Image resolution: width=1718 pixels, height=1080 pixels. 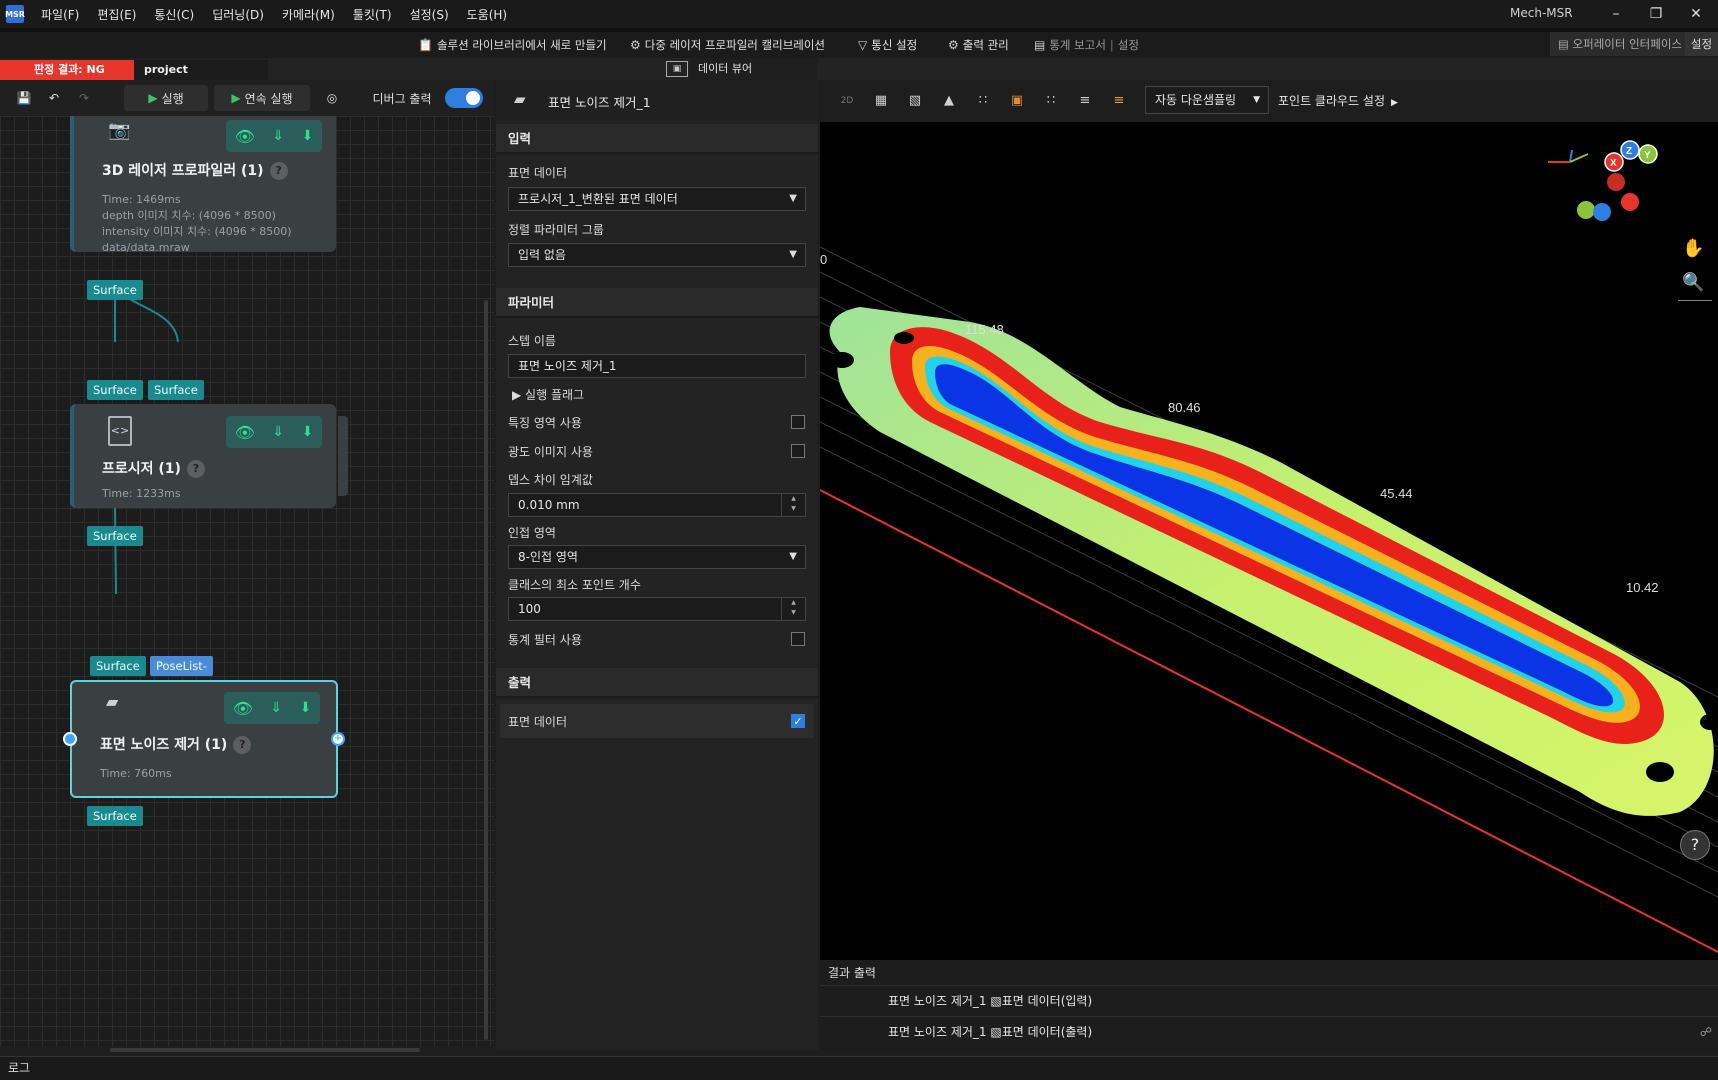 I want to click on result-row: 표면 노이즈 제거_1 ▧표면 데이터(입력), so click(x=1269, y=1000).